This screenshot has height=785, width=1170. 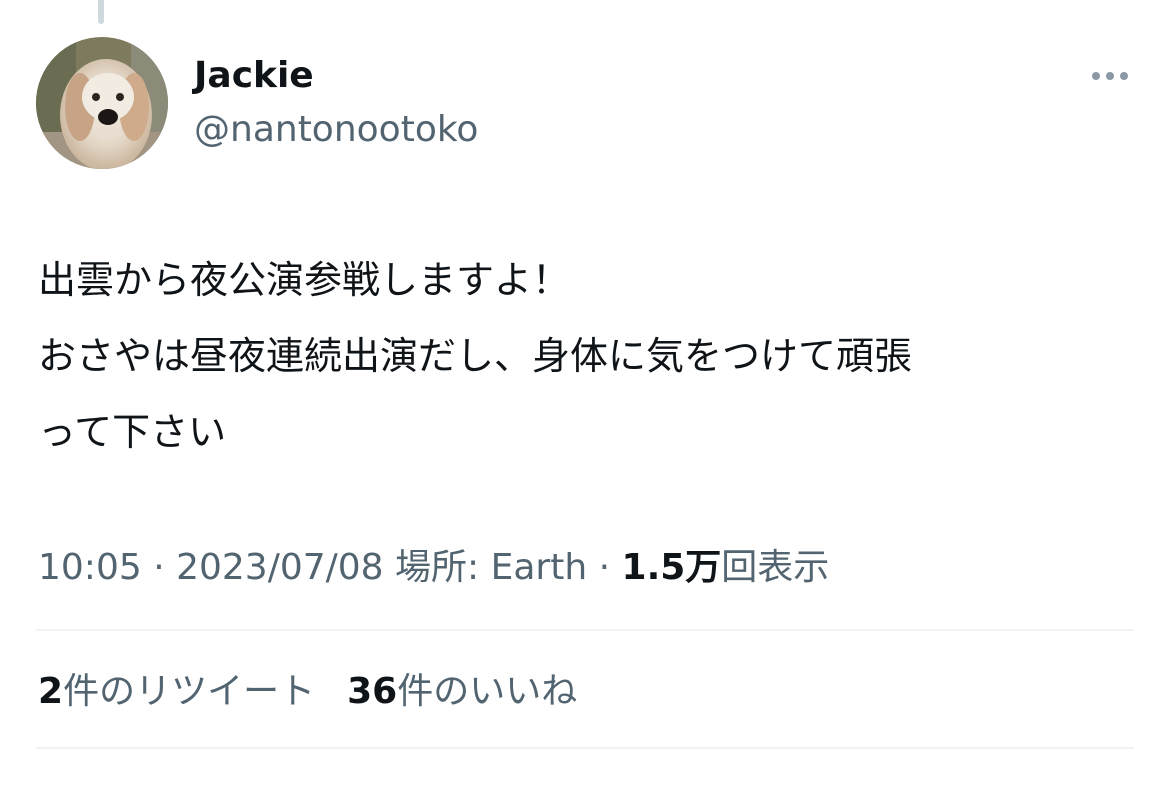 I want to click on dog-avatar-icon, so click(x=102, y=103).